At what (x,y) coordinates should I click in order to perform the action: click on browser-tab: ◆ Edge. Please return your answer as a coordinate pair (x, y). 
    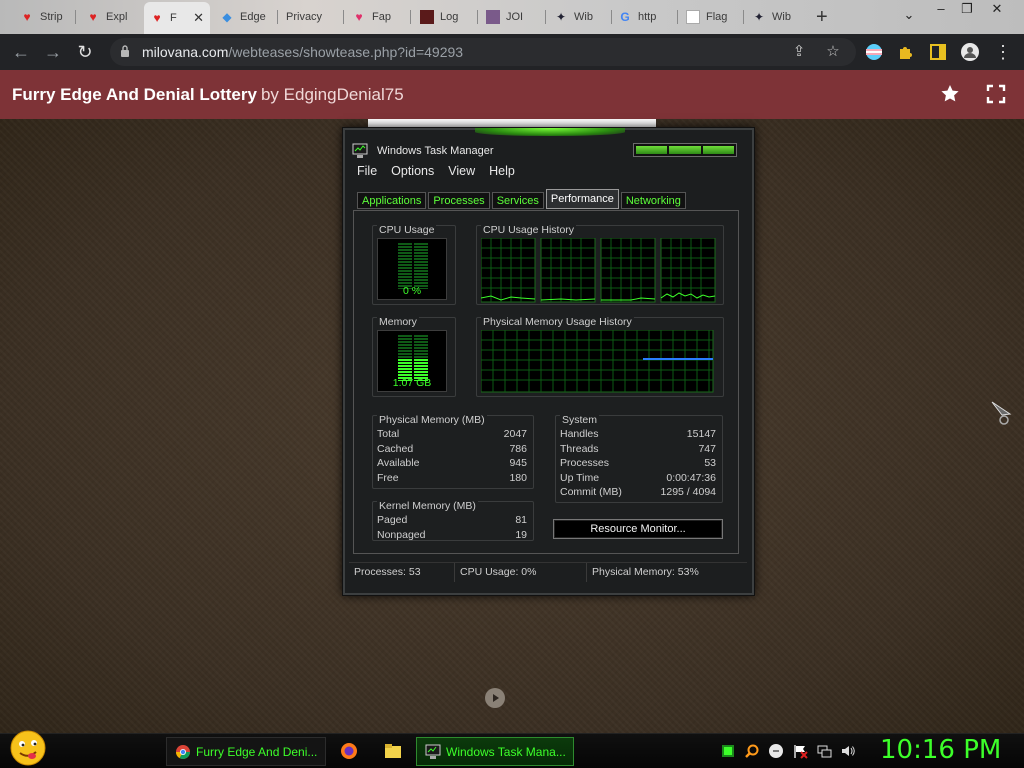
    Looking at the image, I should click on (243, 17).